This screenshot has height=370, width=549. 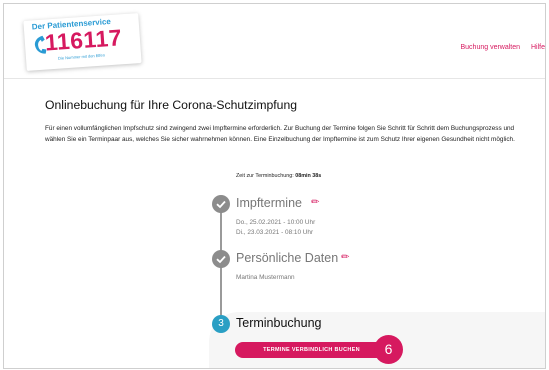 What do you see at coordinates (490, 47) in the screenshot?
I see `nav-link-buchung-verwalten: Buchung verwalten` at bounding box center [490, 47].